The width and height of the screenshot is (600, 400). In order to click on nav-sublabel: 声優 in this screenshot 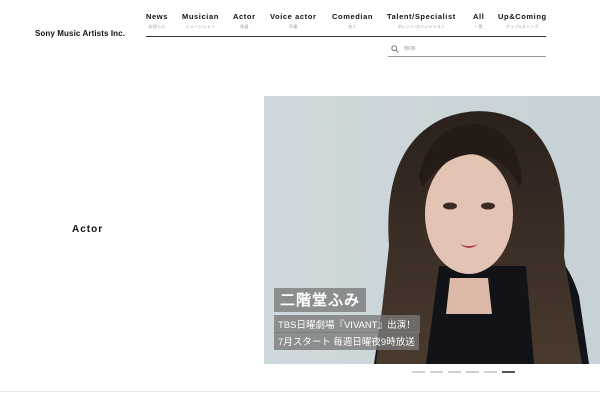, I will do `click(293, 26)`.